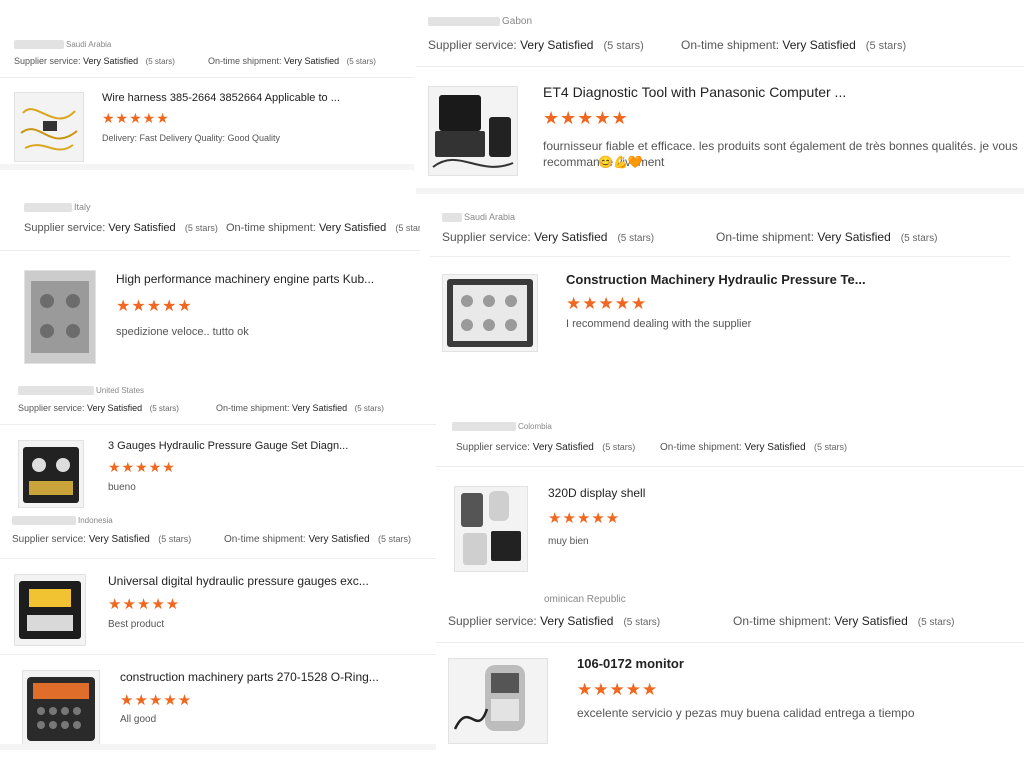 This screenshot has width=1024, height=772. What do you see at coordinates (698, 493) in the screenshot?
I see `product-title: 320D display shell` at bounding box center [698, 493].